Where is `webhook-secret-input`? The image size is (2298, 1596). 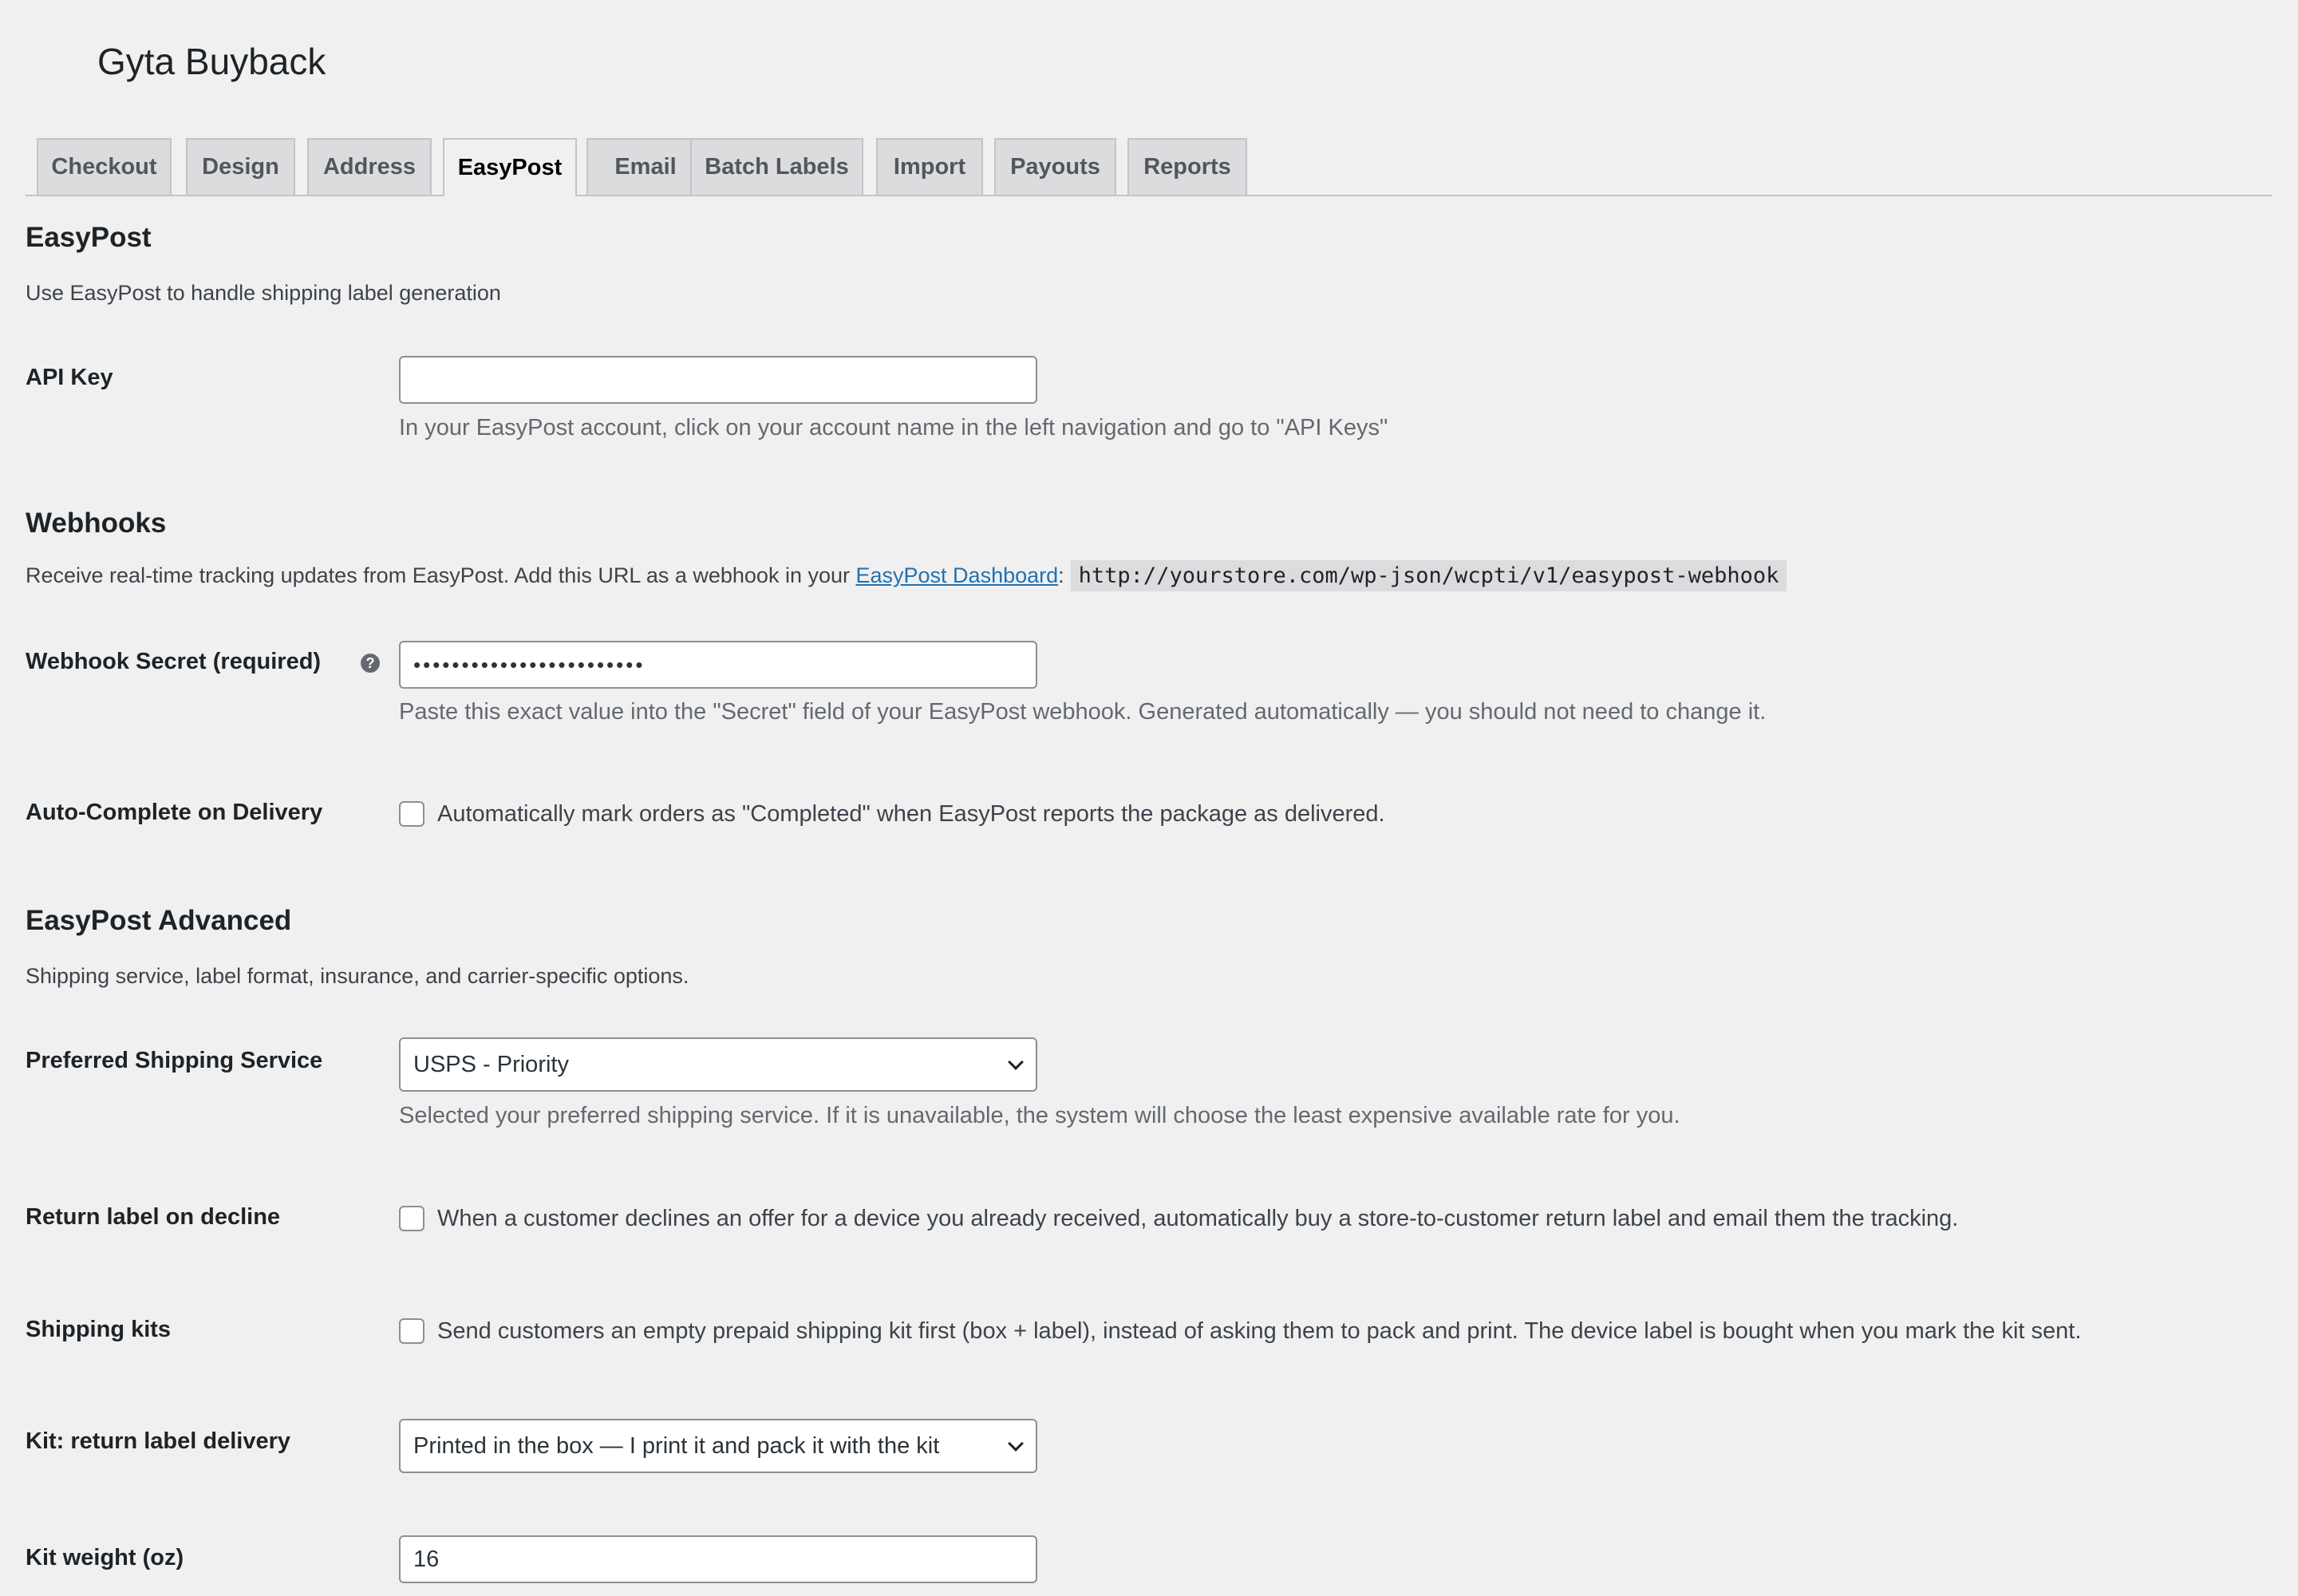 webhook-secret-input is located at coordinates (718, 665).